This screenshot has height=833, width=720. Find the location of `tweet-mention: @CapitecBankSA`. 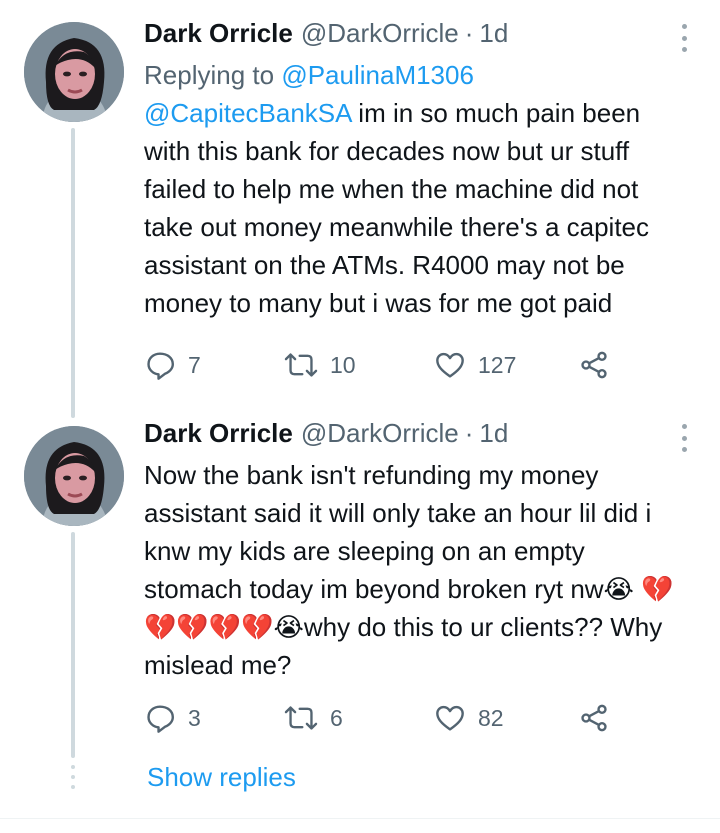

tweet-mention: @CapitecBankSA is located at coordinates (247, 113).